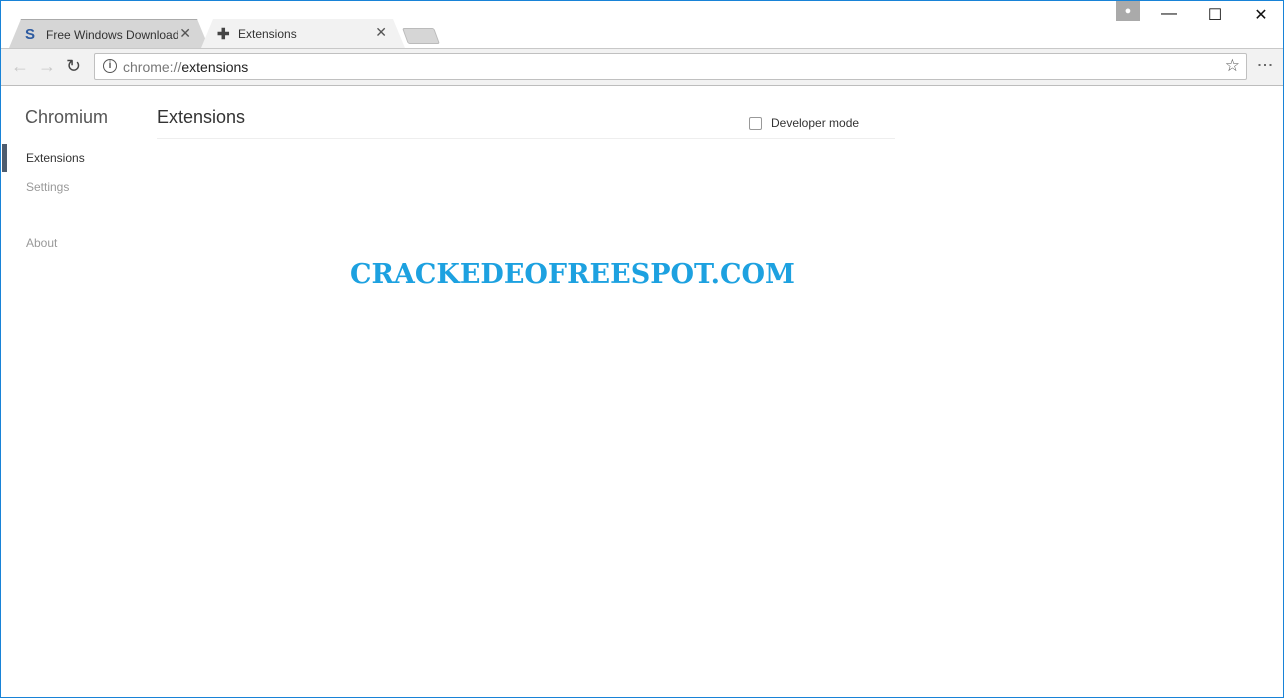 The image size is (1284, 698). I want to click on sidebar-brand: Chromium, so click(67, 117).